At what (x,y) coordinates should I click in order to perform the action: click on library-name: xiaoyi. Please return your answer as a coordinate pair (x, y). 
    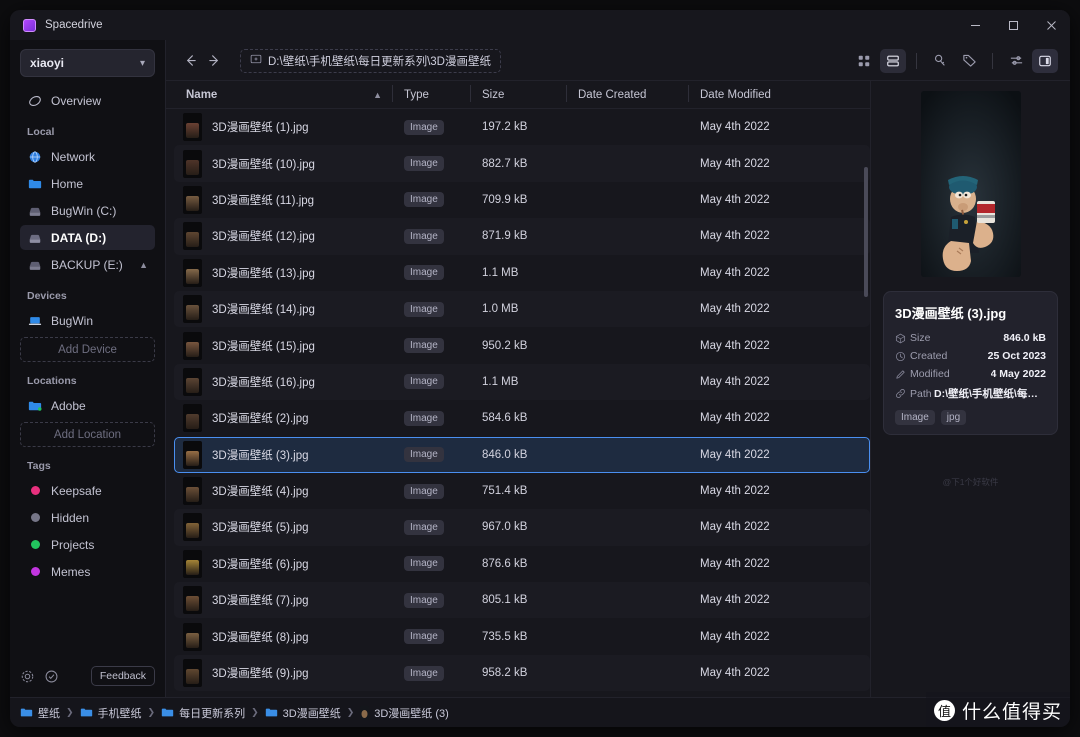
    Looking at the image, I should click on (47, 63).